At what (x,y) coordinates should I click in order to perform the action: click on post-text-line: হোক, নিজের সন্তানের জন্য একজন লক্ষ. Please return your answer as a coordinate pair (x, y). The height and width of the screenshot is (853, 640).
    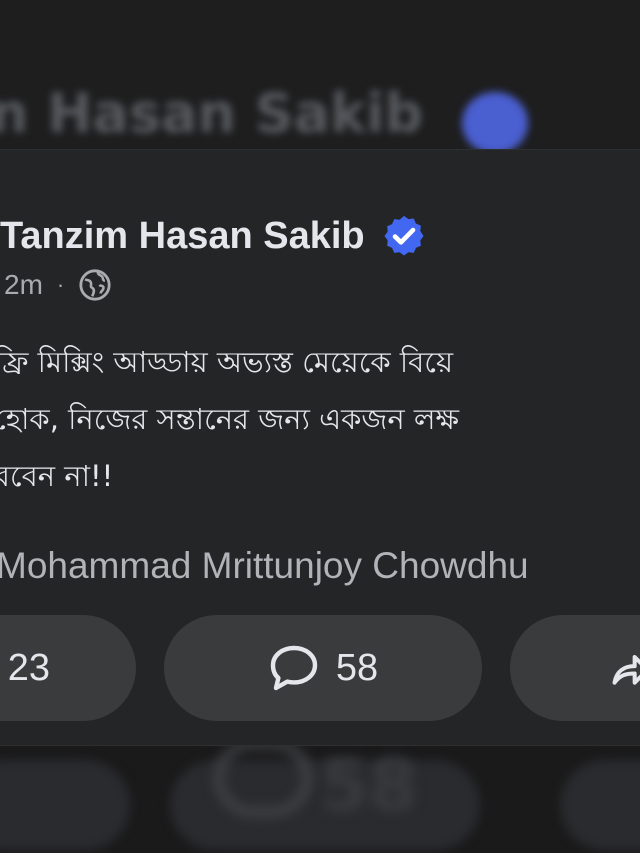
    Looking at the image, I should click on (230, 419).